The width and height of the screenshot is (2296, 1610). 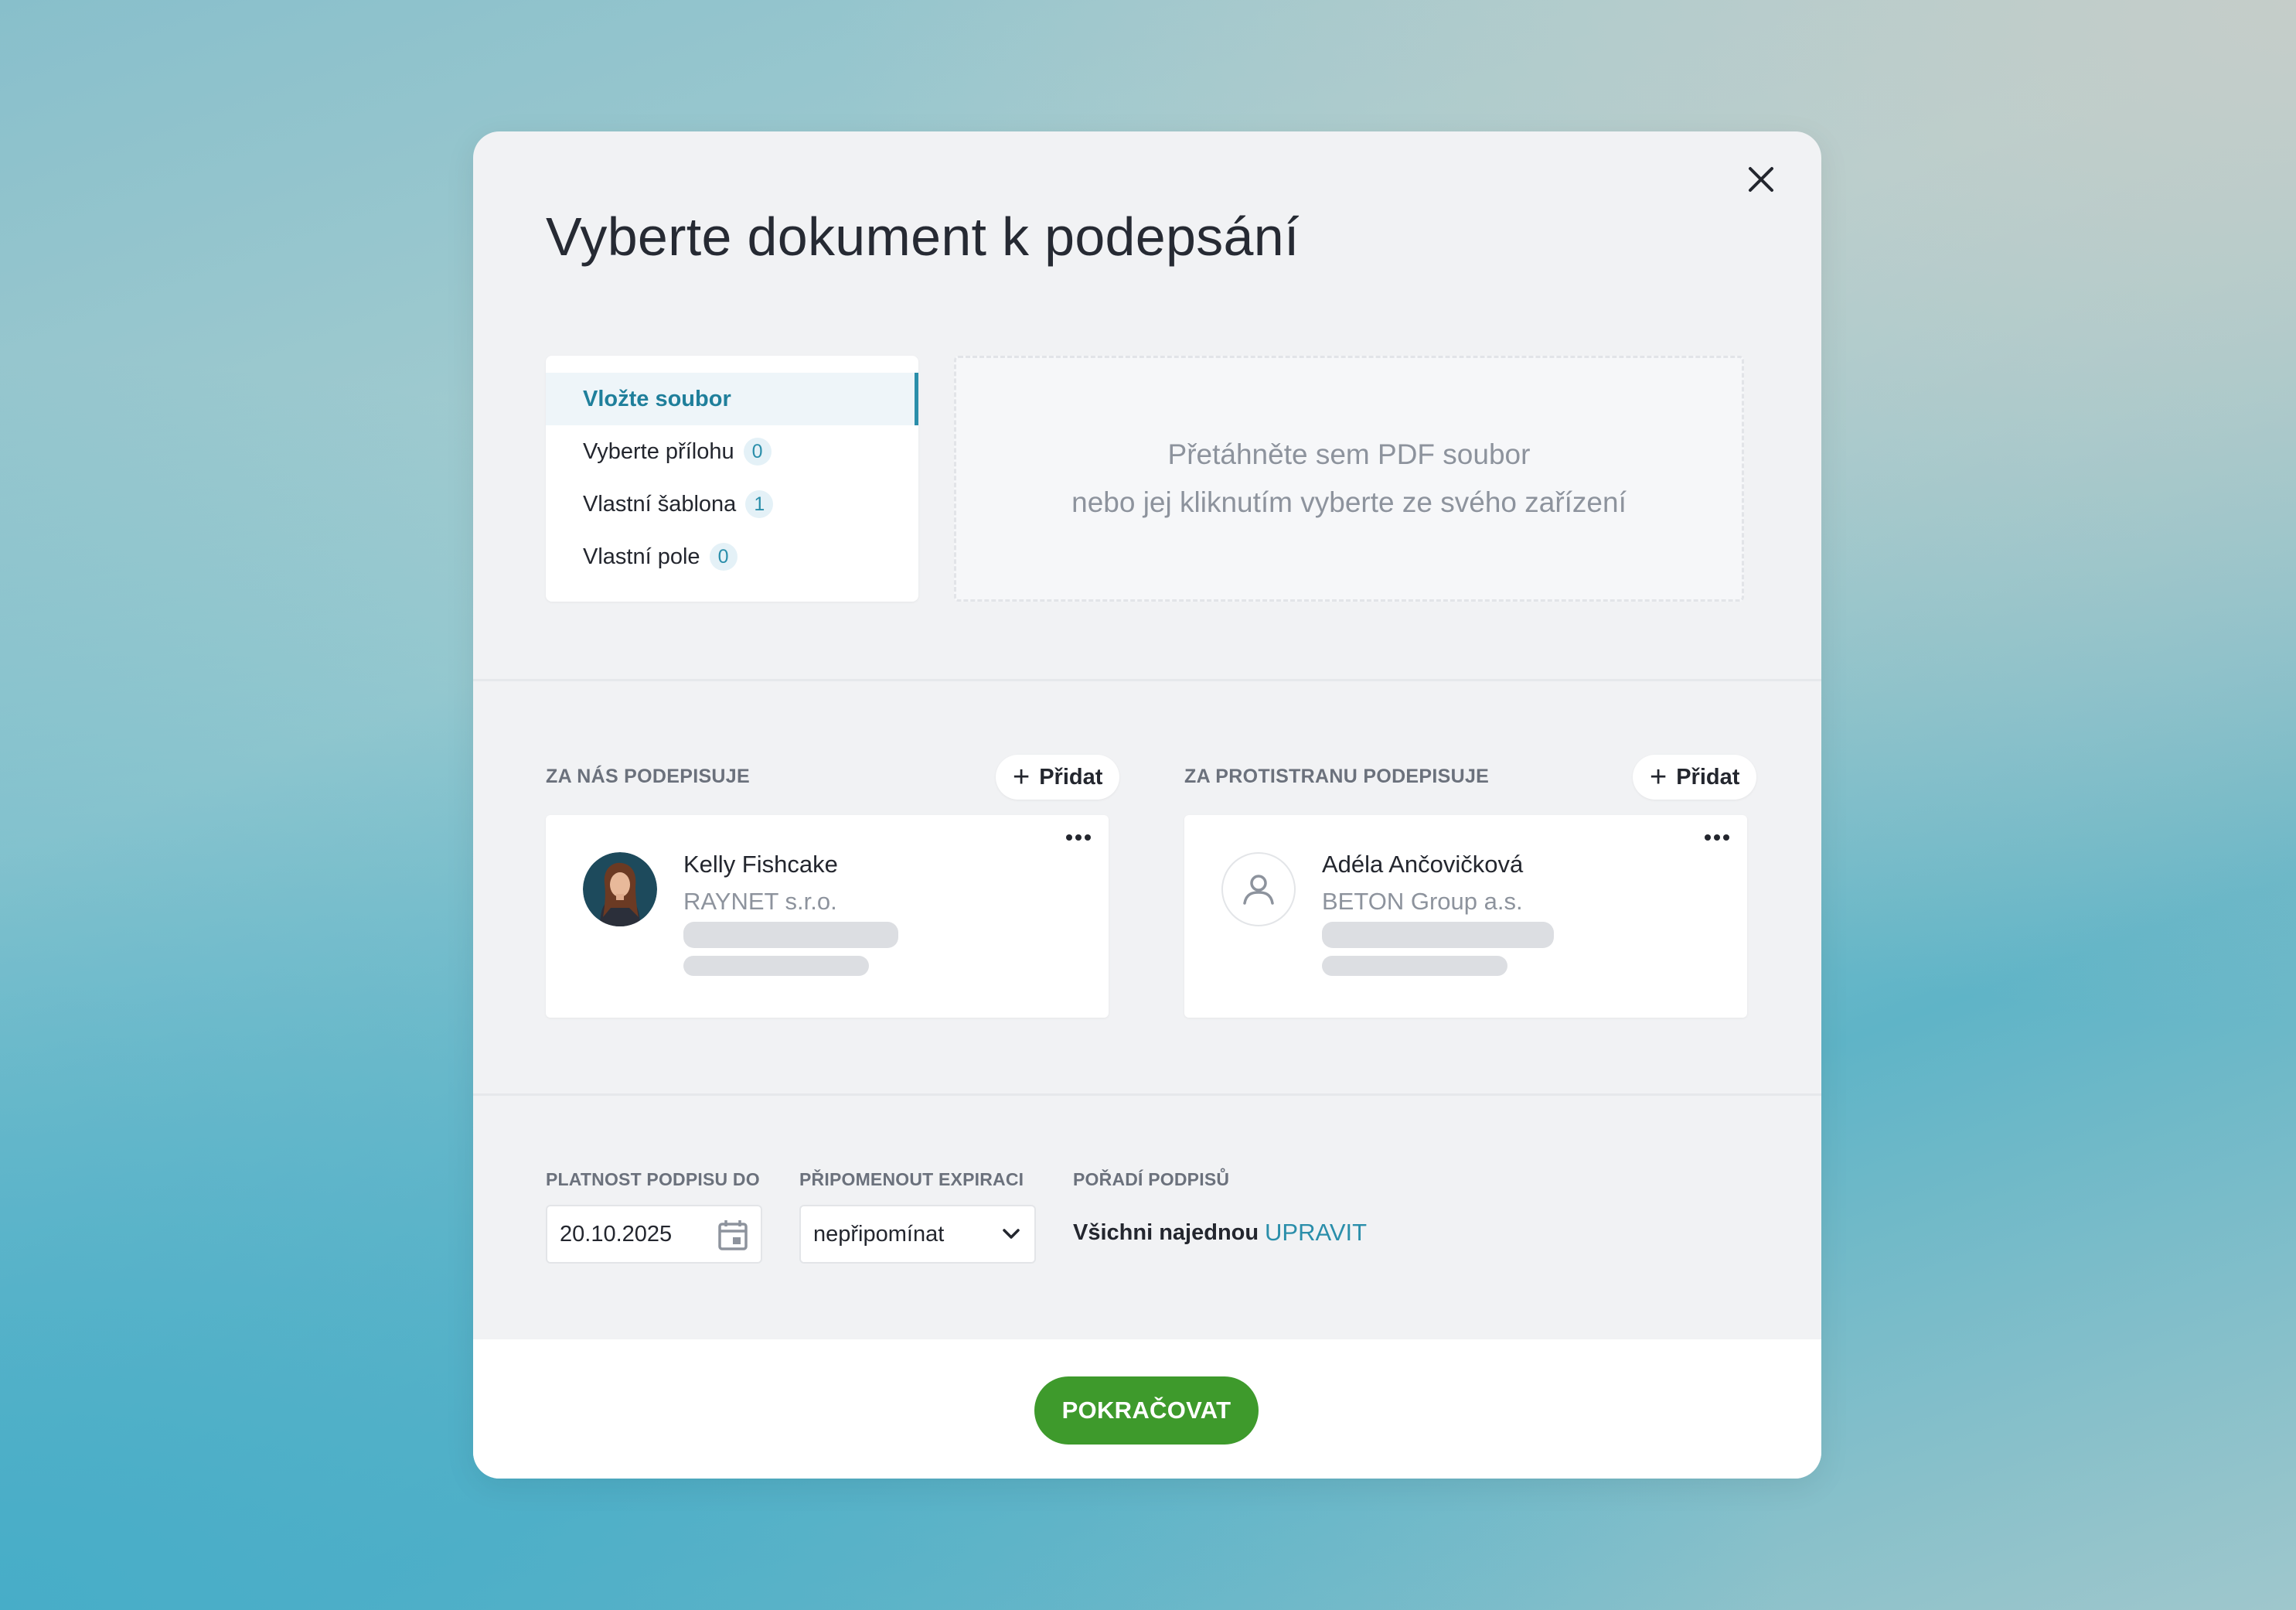 I want to click on tab-label: Vyberte přílohu, so click(x=658, y=451).